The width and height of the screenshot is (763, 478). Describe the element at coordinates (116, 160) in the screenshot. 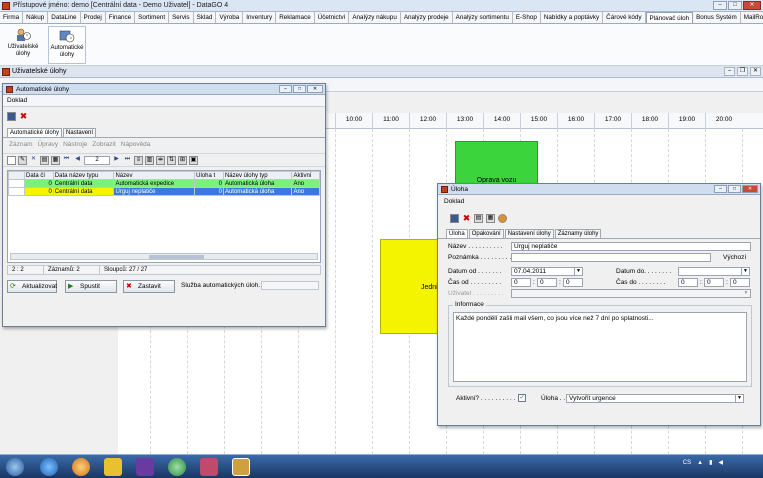

I see `next-page-icon: ▶` at that location.